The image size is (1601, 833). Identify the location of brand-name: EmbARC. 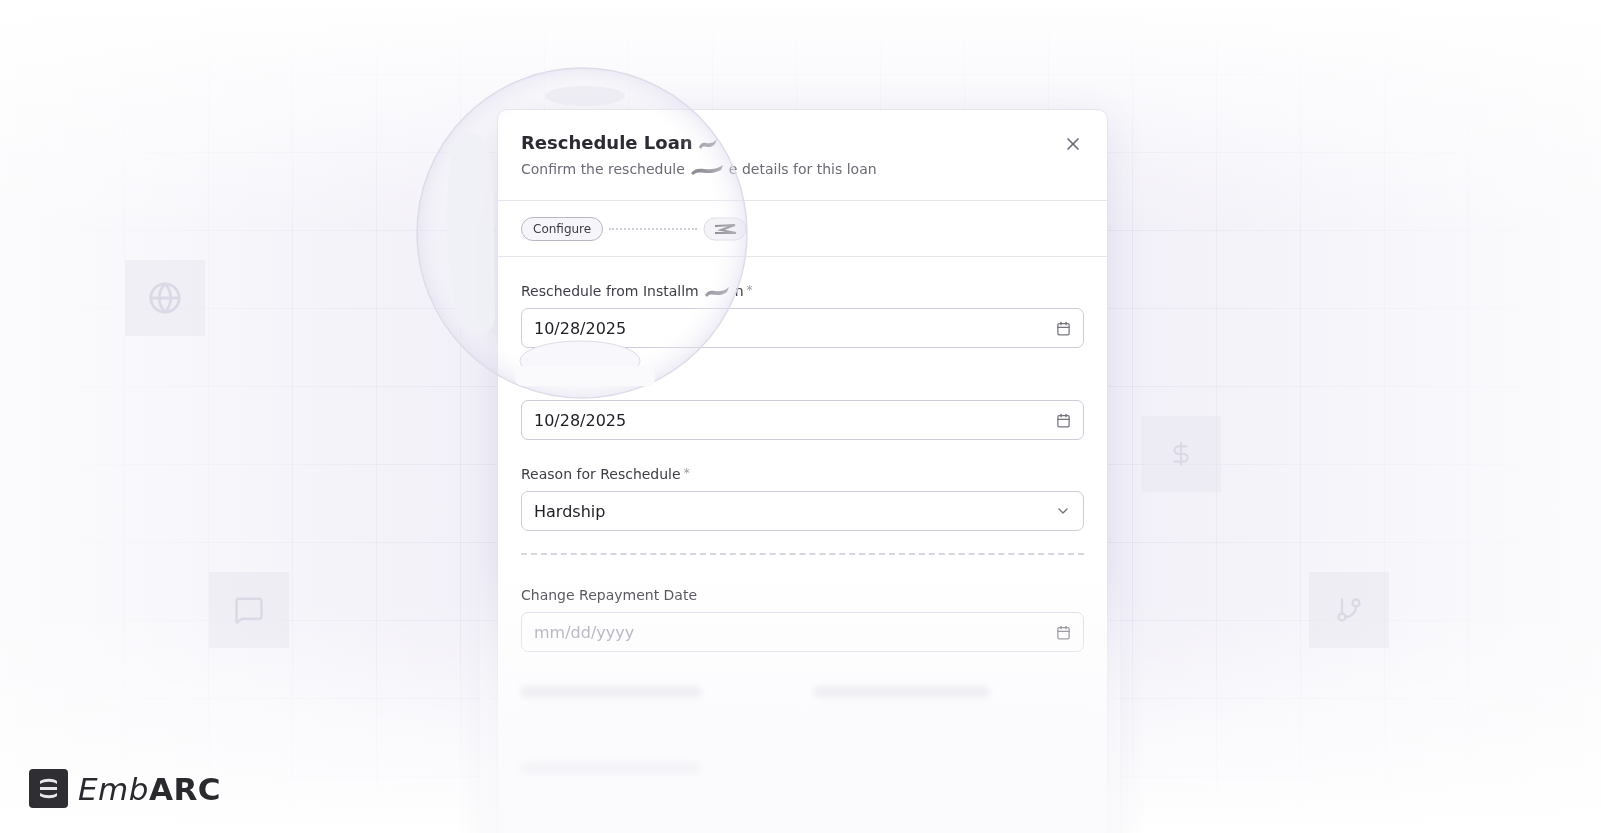
(150, 788).